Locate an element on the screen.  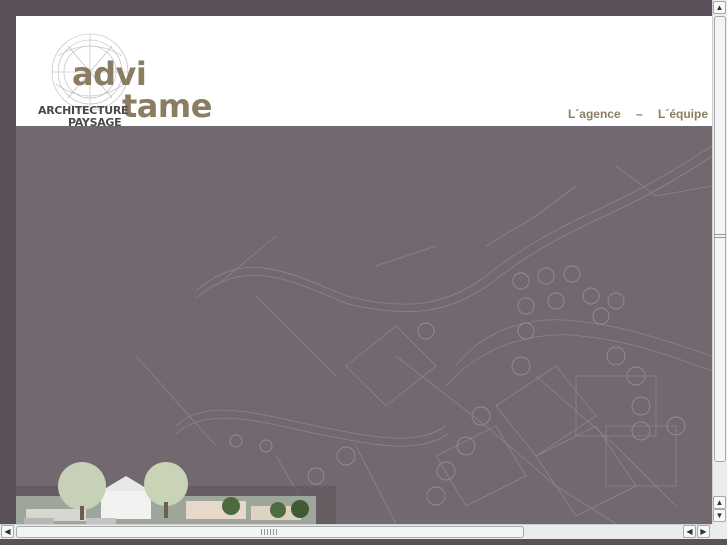
horizontal-scroll-thumb is located at coordinates (270, 532).